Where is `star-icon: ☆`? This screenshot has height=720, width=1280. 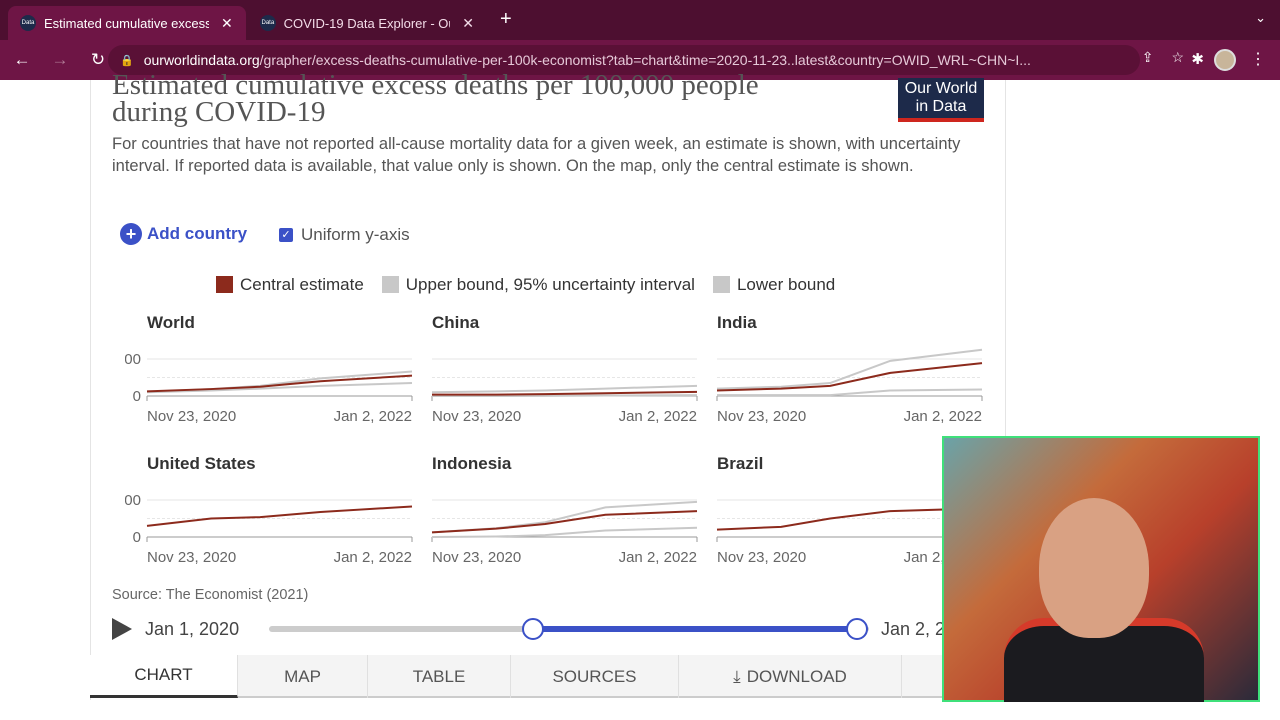
star-icon: ☆ is located at coordinates (1177, 57).